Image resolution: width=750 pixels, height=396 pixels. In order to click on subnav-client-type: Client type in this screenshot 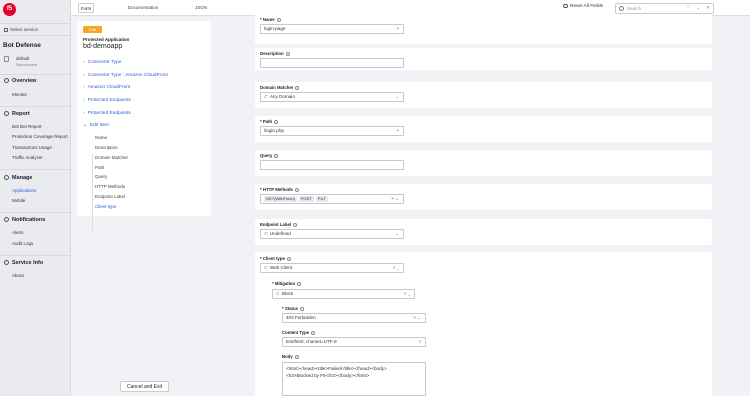, I will do `click(105, 206)`.